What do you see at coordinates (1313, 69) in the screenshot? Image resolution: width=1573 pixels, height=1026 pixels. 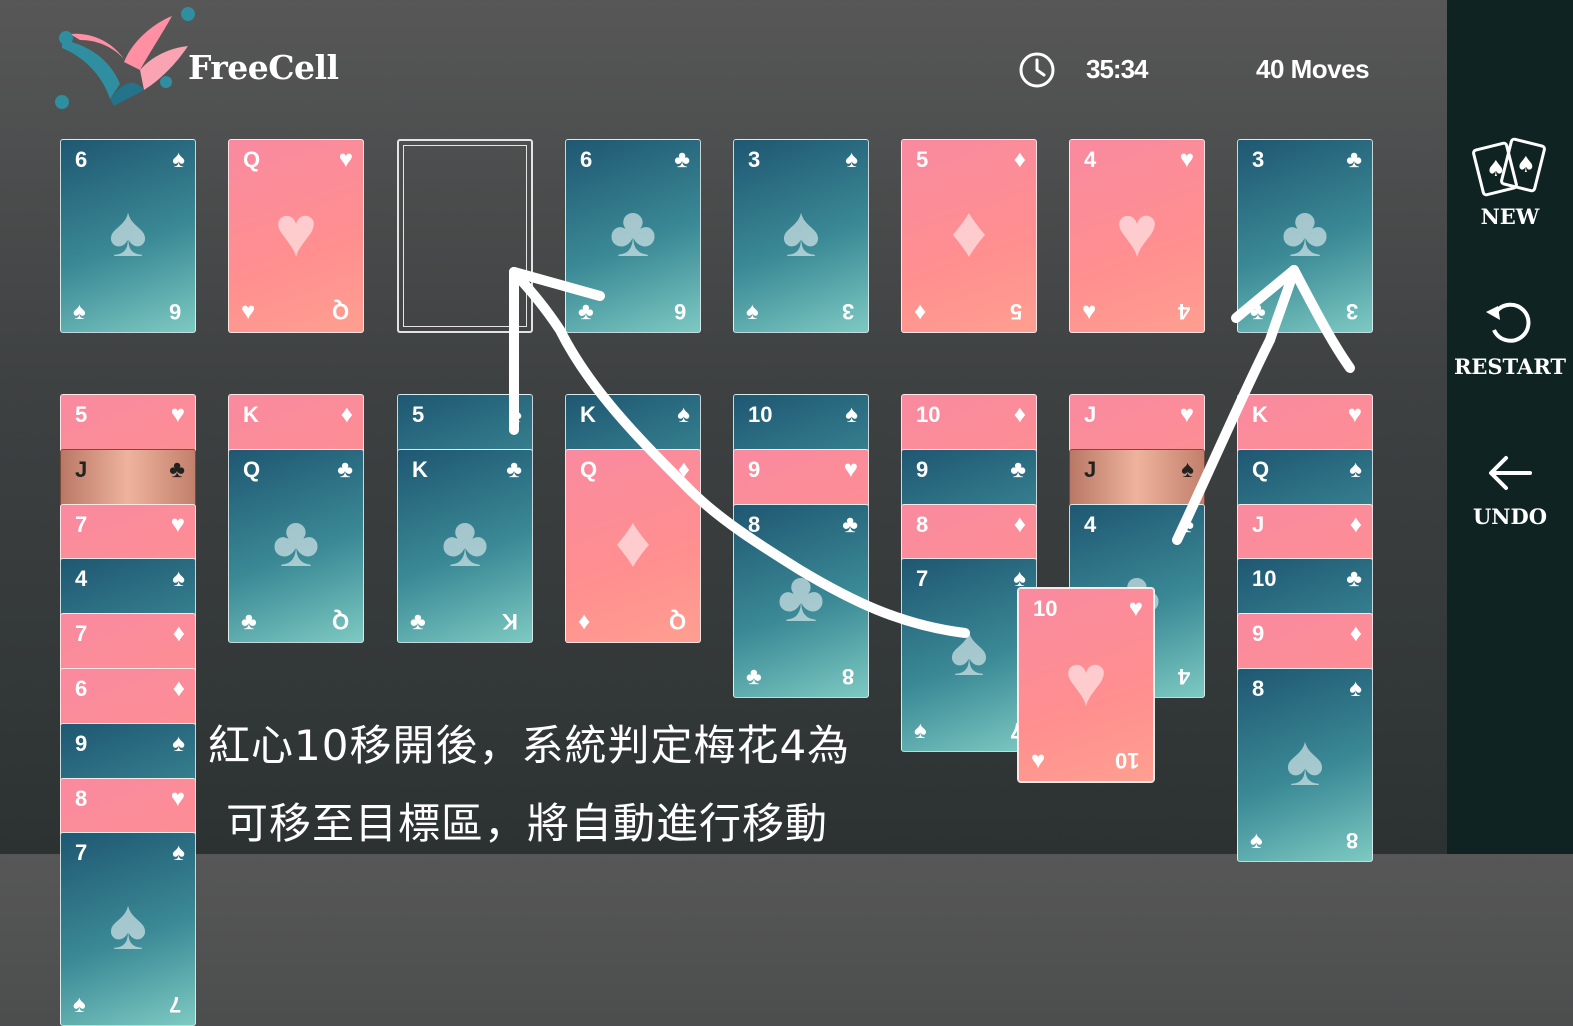 I see `move-counter: 40 Moves` at bounding box center [1313, 69].